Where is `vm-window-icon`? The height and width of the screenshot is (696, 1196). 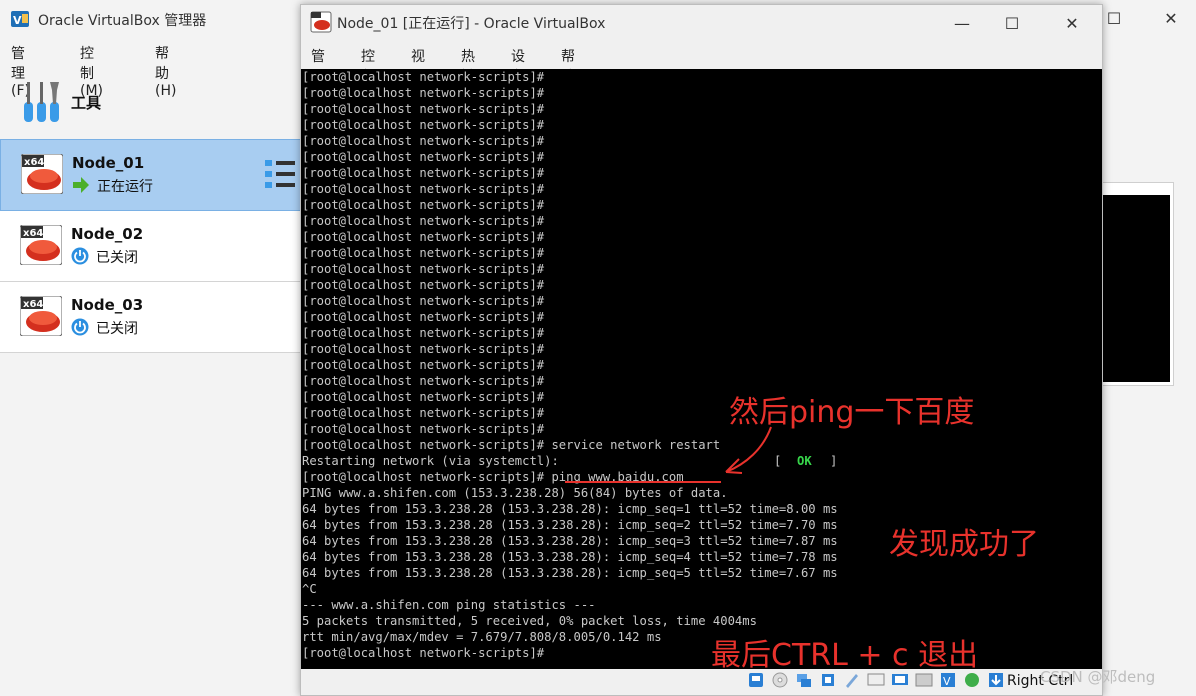
vm-window-icon is located at coordinates (321, 22).